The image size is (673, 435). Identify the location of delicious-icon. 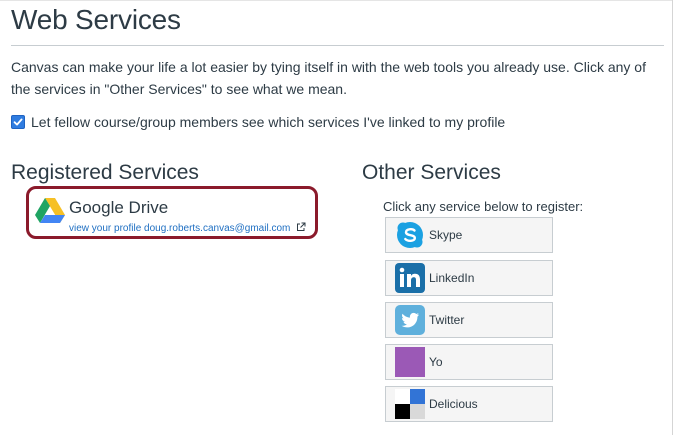
(410, 404).